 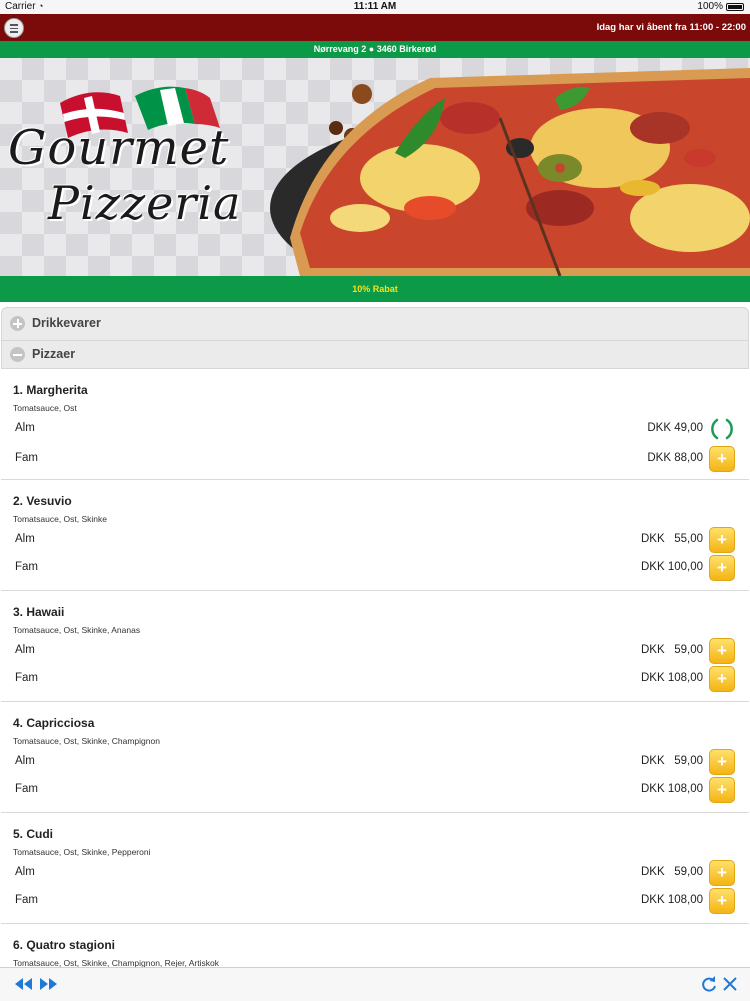 What do you see at coordinates (375, 27) in the screenshot?
I see `top-bar: Idag har vi åbent fra 11:00 - 22:00` at bounding box center [375, 27].